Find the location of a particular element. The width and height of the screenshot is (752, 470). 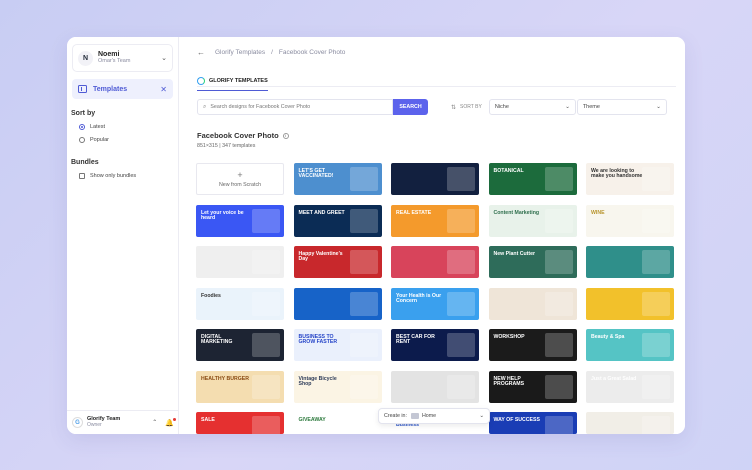

info-icon: i is located at coordinates (285, 135).